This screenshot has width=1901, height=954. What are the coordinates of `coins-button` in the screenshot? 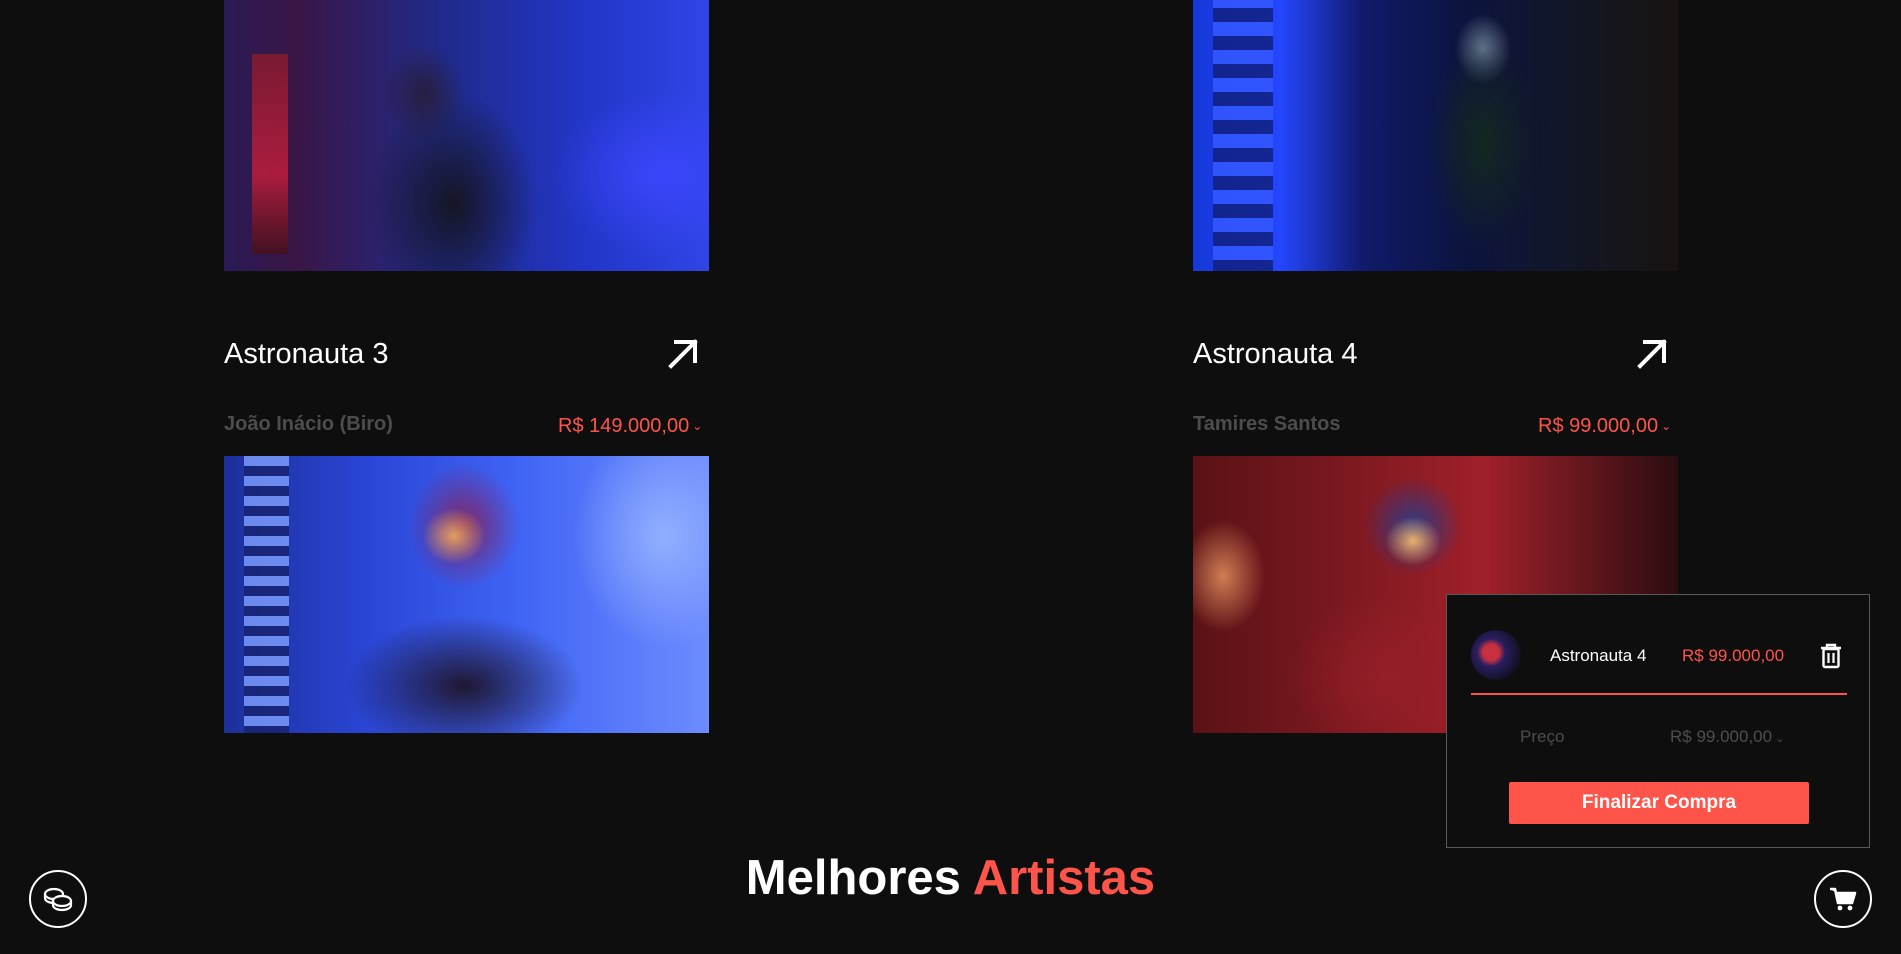 It's located at (58, 899).